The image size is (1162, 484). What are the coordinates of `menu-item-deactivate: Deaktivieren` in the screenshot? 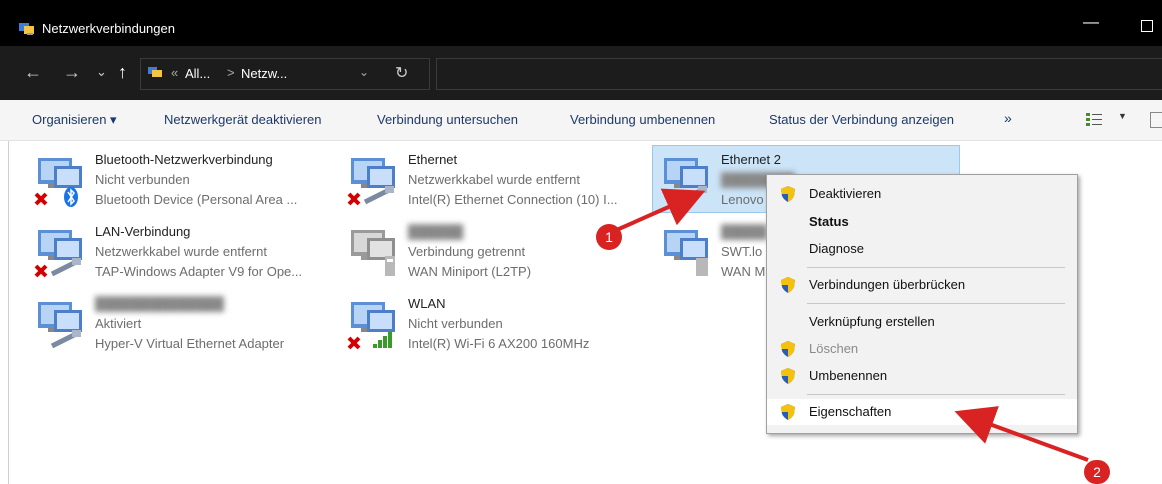 It's located at (922, 194).